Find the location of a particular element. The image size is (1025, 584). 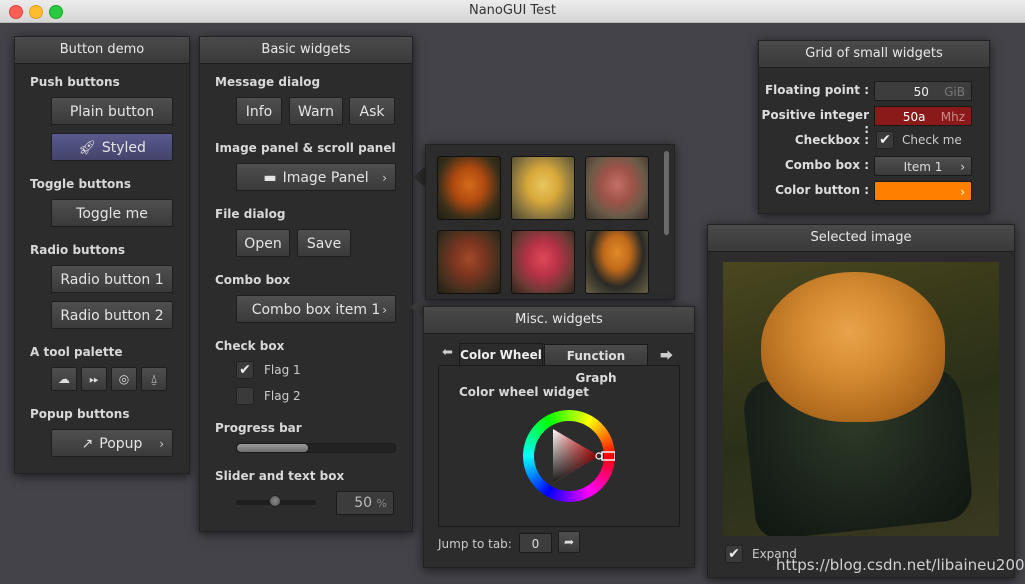

toggle-button: Toggle me is located at coordinates (112, 213).